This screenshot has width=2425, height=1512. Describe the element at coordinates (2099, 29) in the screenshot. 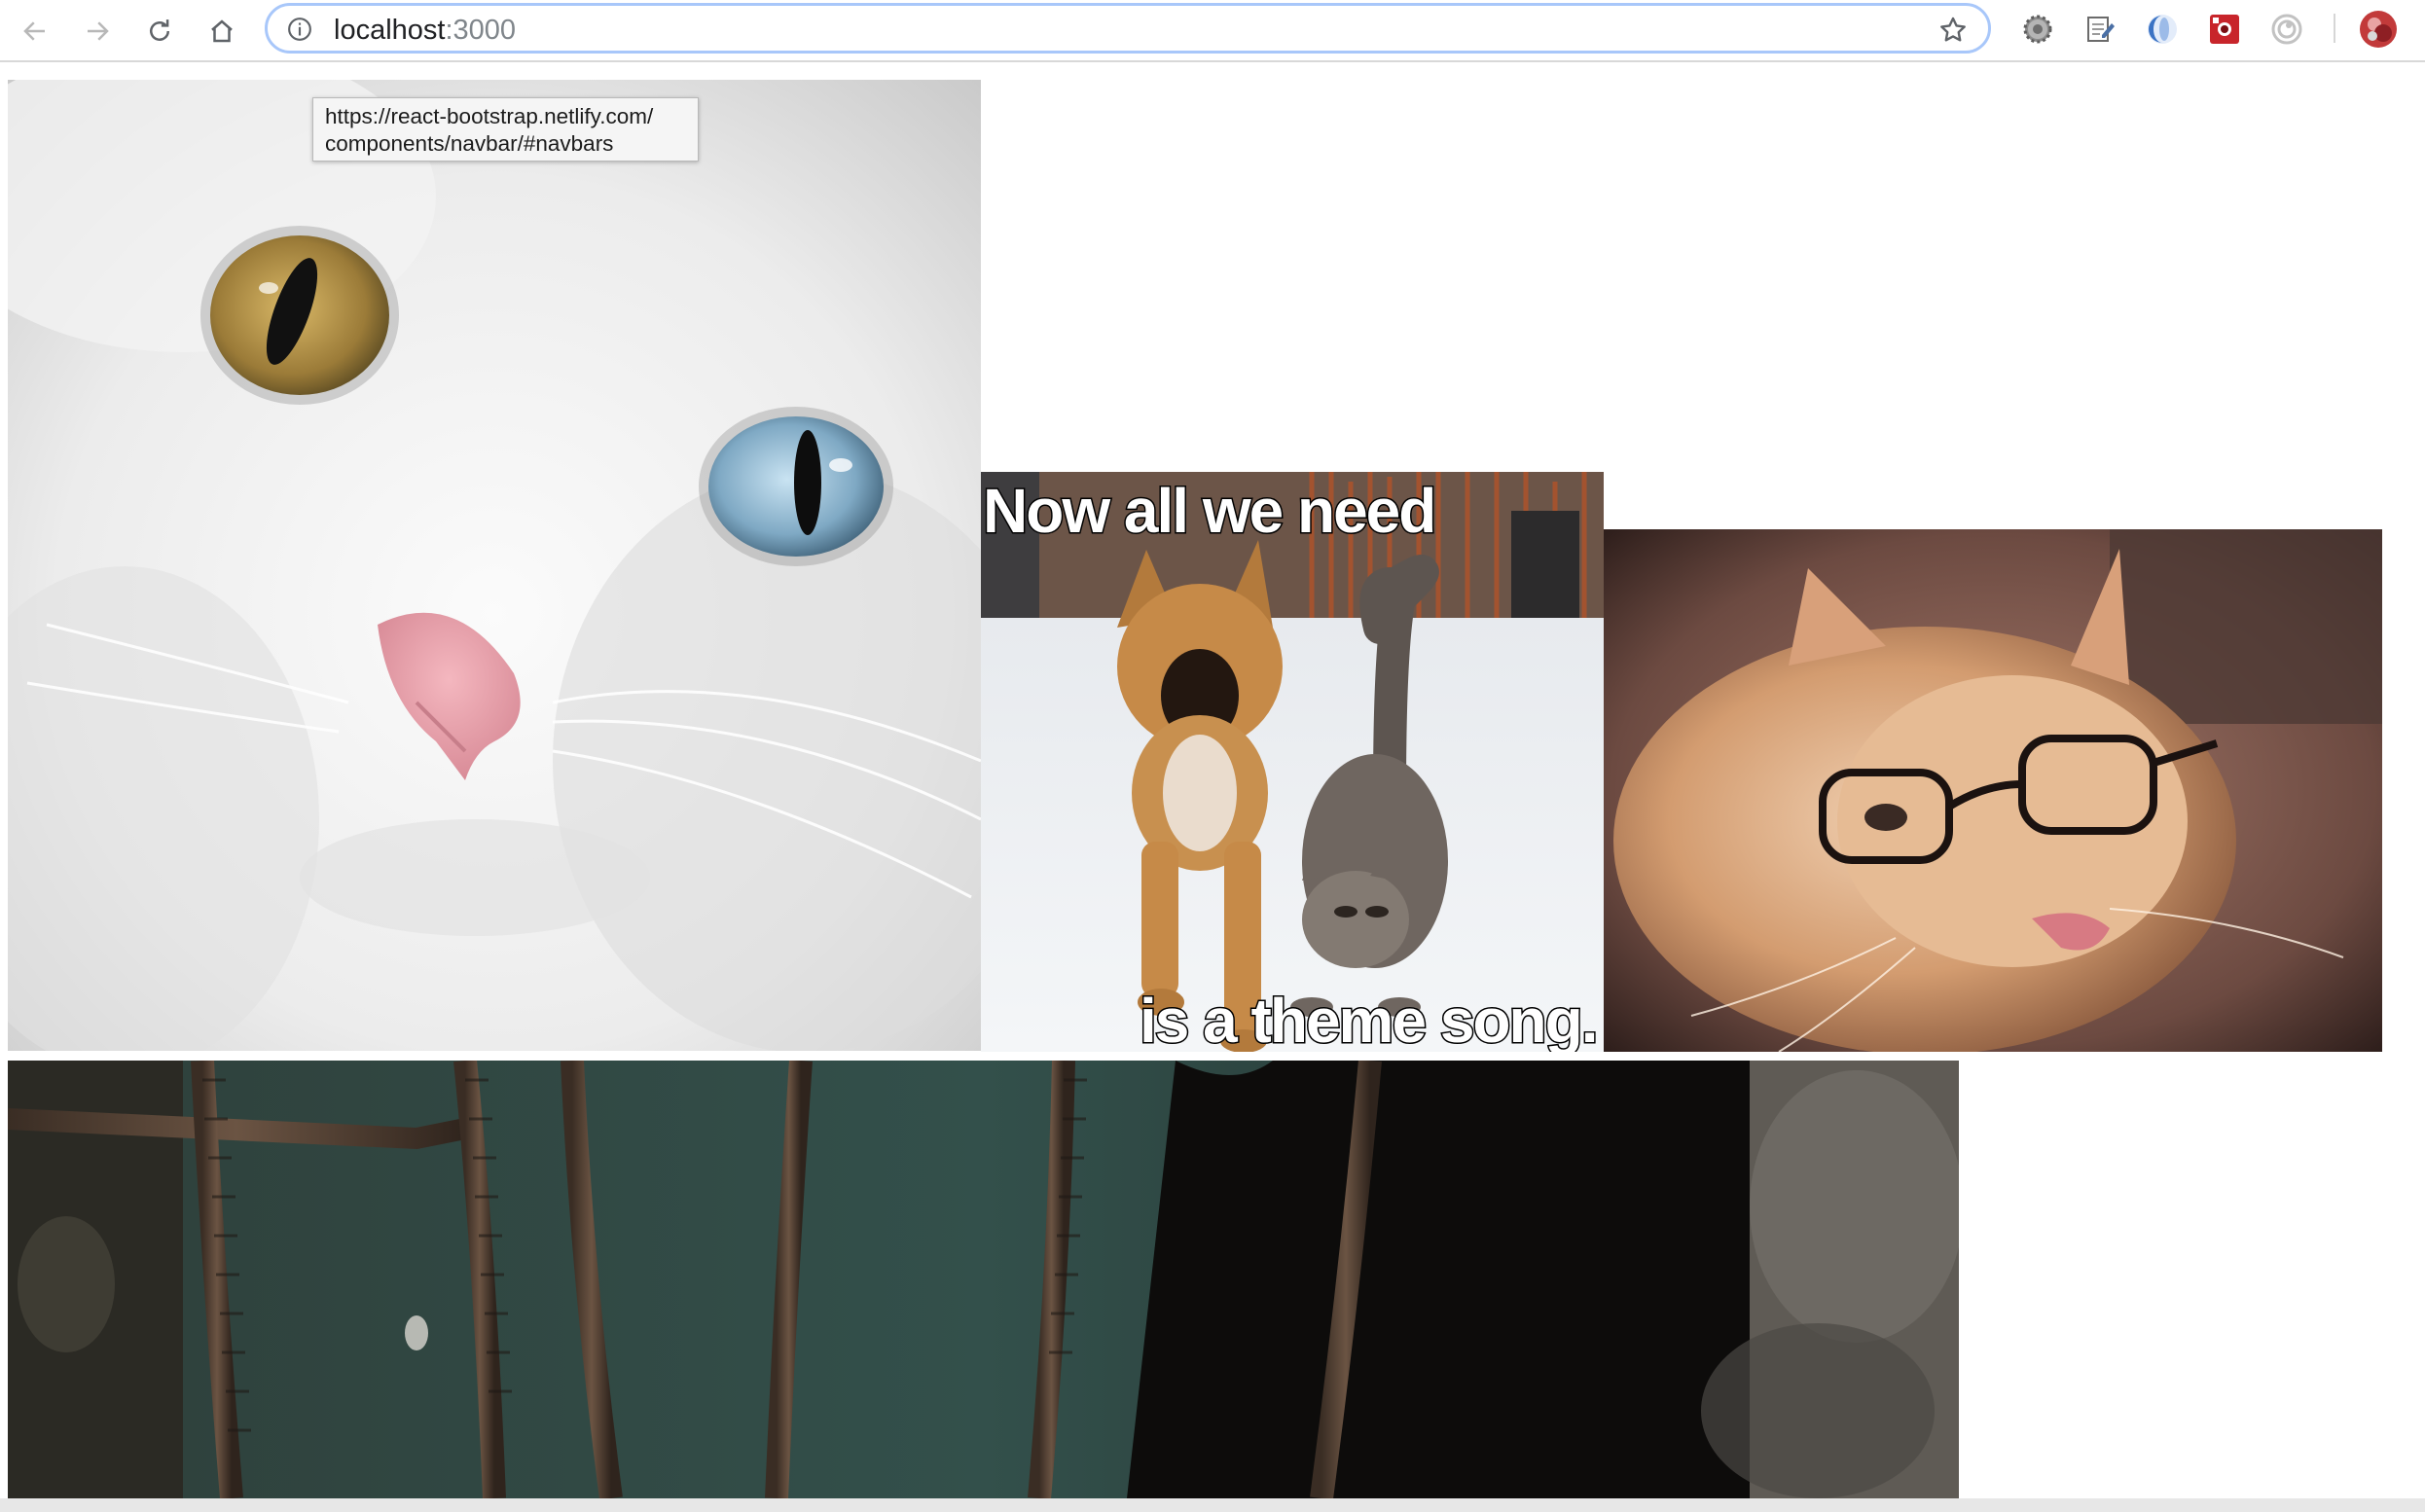

I see `notepad-extension-icon` at that location.